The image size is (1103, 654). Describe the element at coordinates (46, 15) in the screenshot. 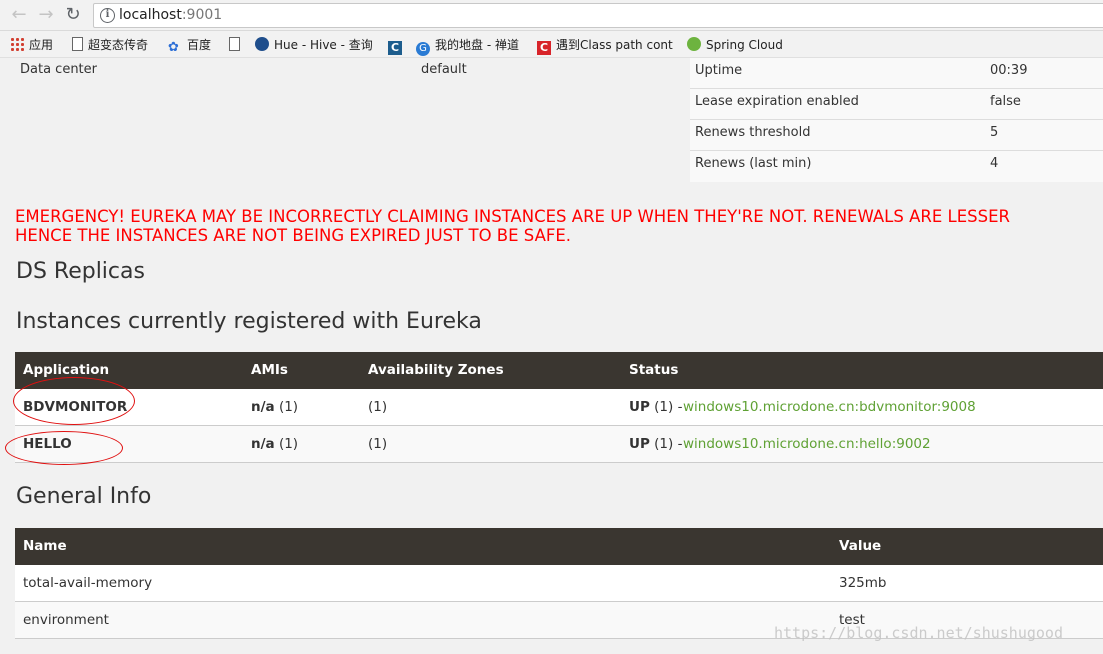

I see `forward-icon: →` at that location.